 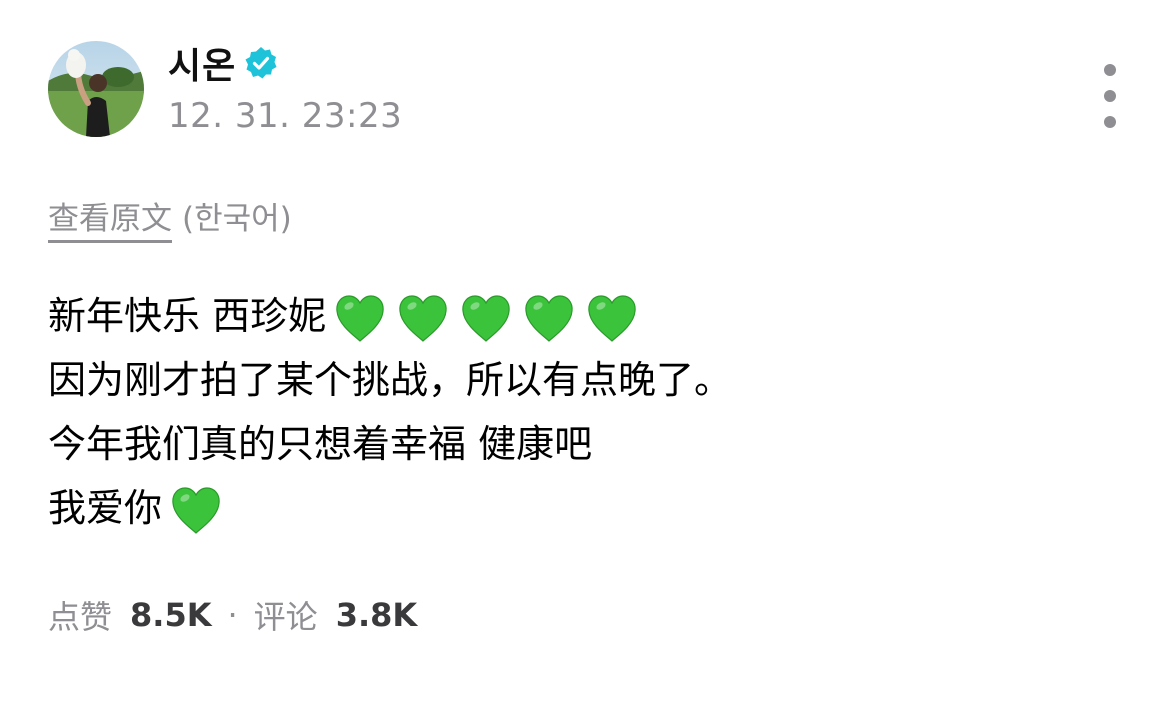 I want to click on post-line: 我爱你, so click(x=578, y=508).